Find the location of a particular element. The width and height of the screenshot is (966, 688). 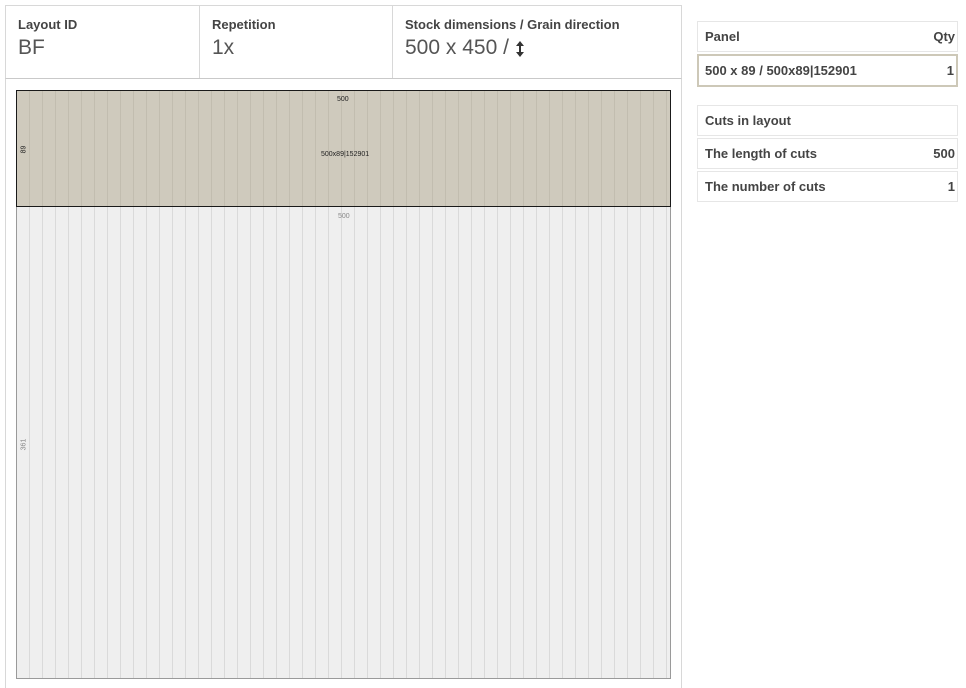

panels-table-row: 500 x 89 / 500x89|152901 1 is located at coordinates (827, 70).